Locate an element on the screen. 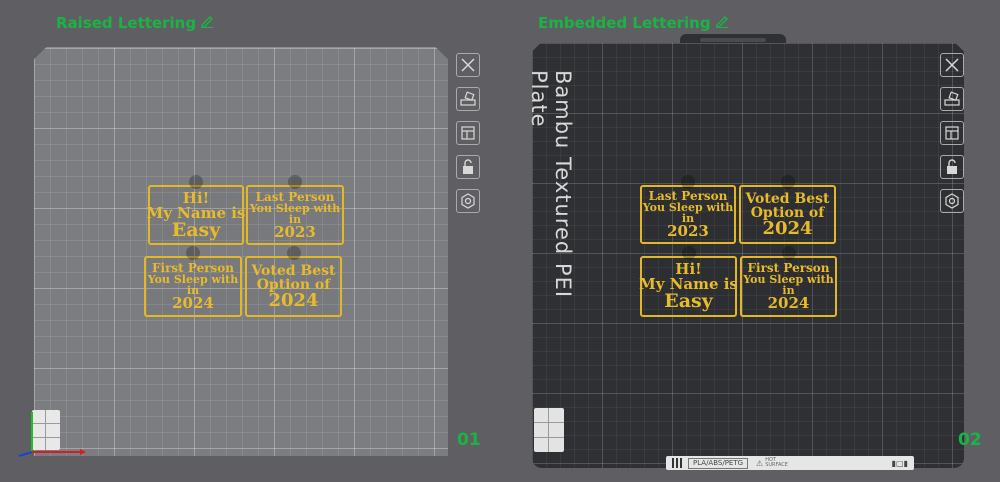  plate-2-toolbar is located at coordinates (953, 138).